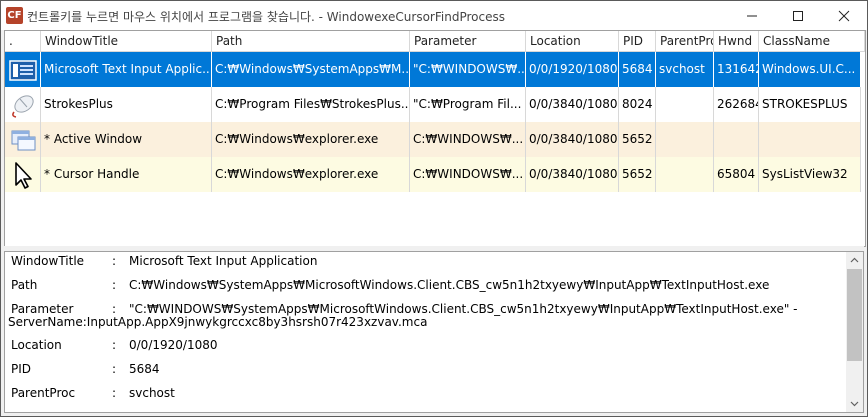  Describe the element at coordinates (24, 285) in the screenshot. I see `detail-key: Path` at that location.